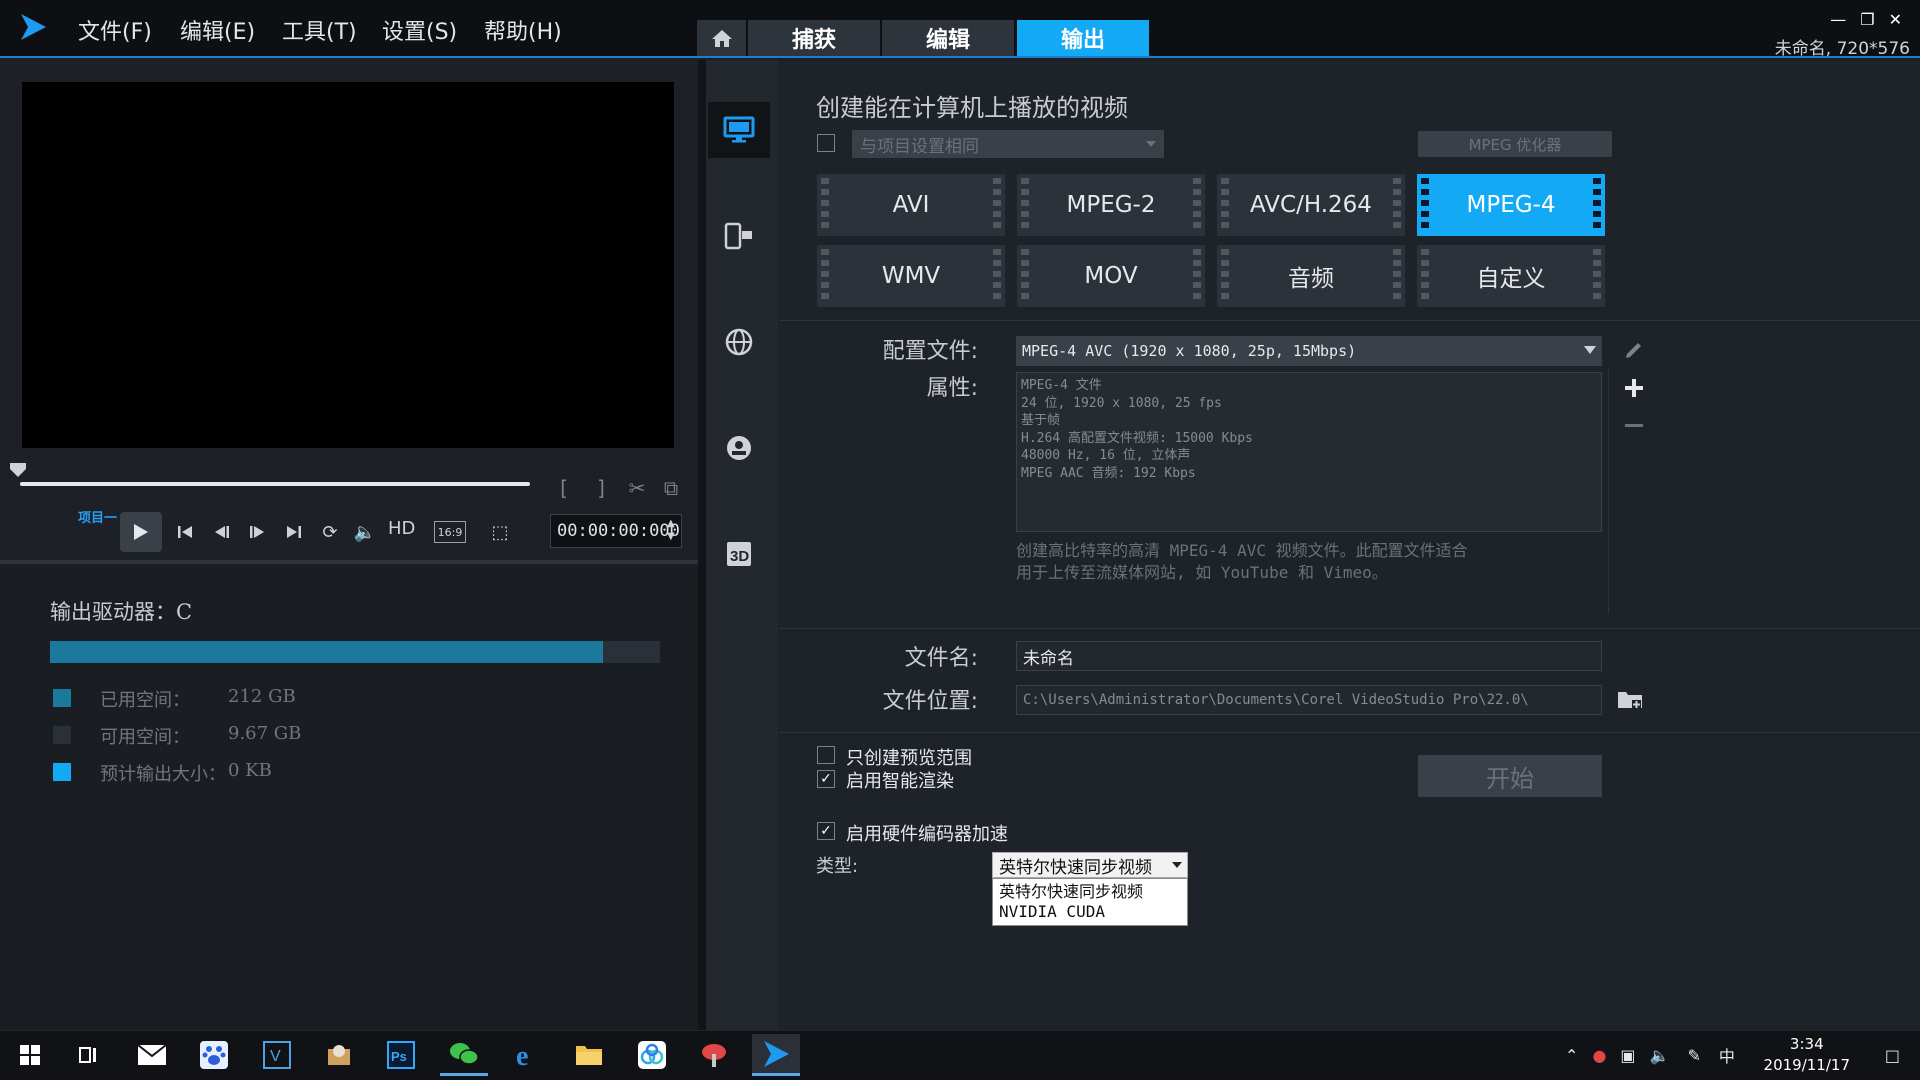 This screenshot has width=1920, height=1080. Describe the element at coordinates (141, 532) in the screenshot. I see `play-button` at that location.